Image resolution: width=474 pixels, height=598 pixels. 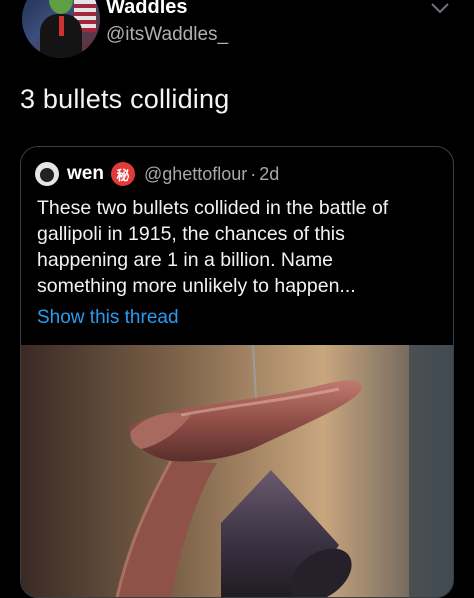 What do you see at coordinates (47, 174) in the screenshot?
I see `avatar-icon` at bounding box center [47, 174].